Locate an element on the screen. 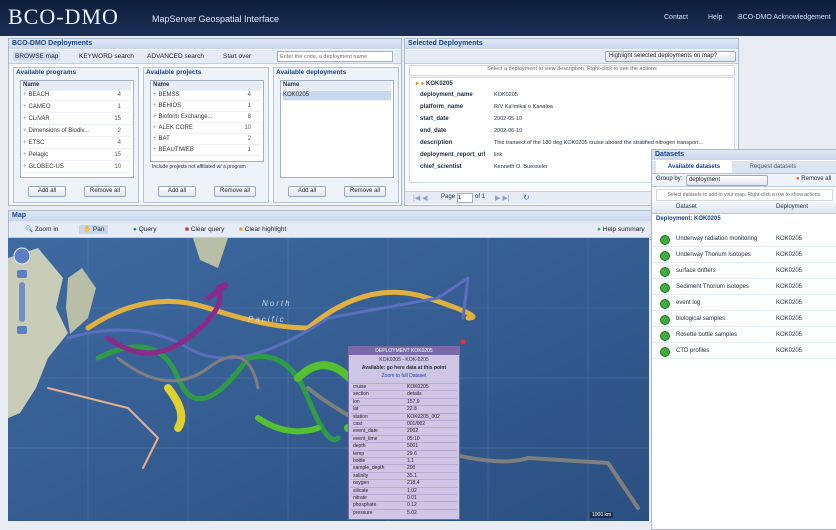  page-input is located at coordinates (465, 198).